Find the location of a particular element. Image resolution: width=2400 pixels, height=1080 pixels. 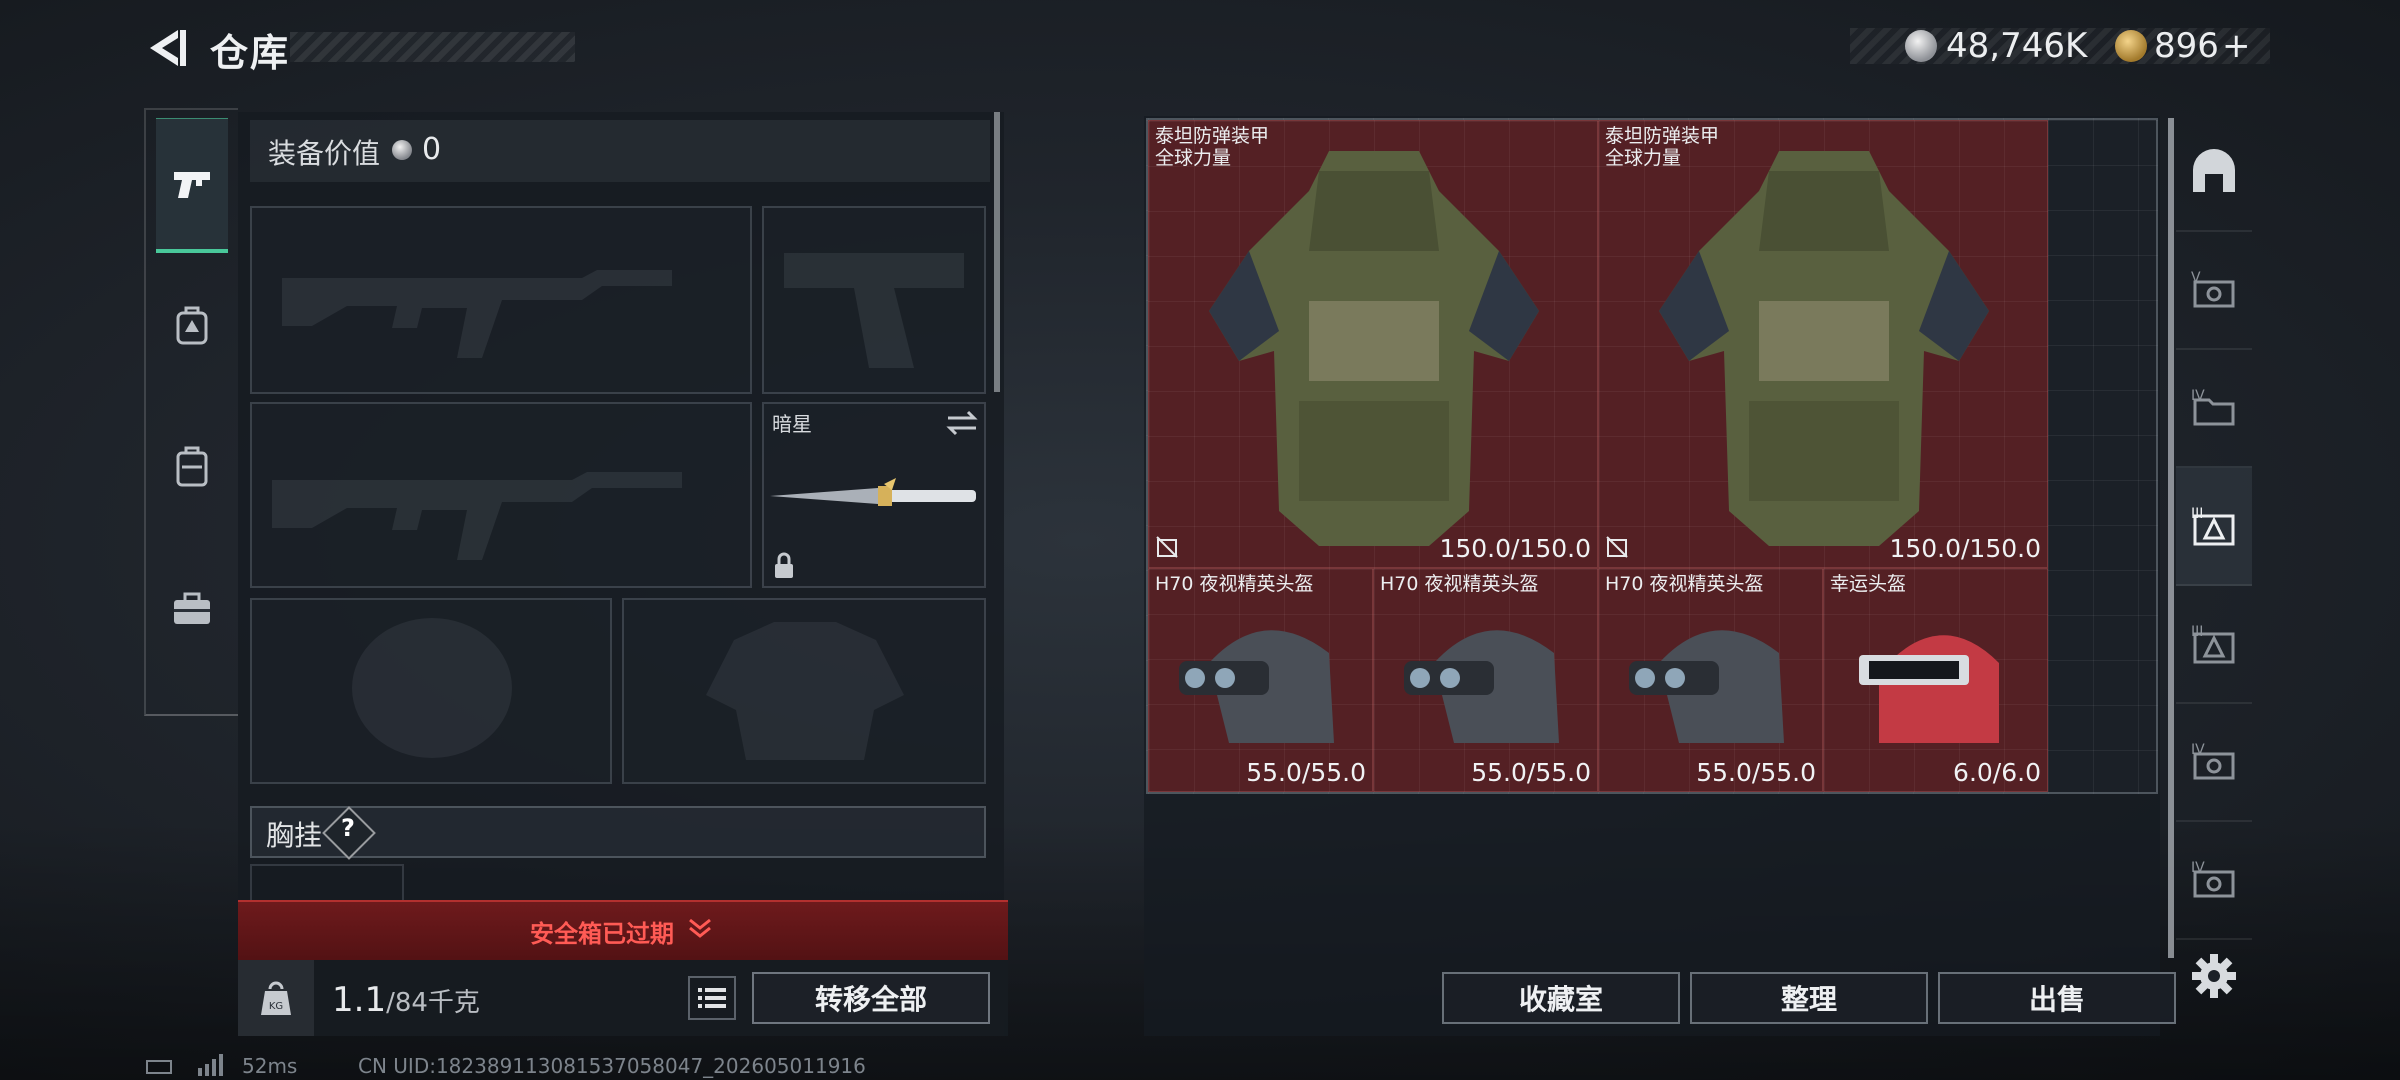

tab-case is located at coordinates (192, 609).